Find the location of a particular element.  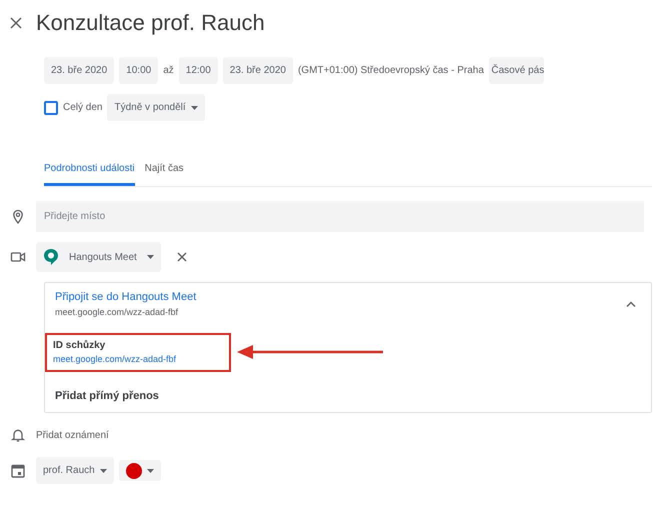

chevron-icon is located at coordinates (631, 304).